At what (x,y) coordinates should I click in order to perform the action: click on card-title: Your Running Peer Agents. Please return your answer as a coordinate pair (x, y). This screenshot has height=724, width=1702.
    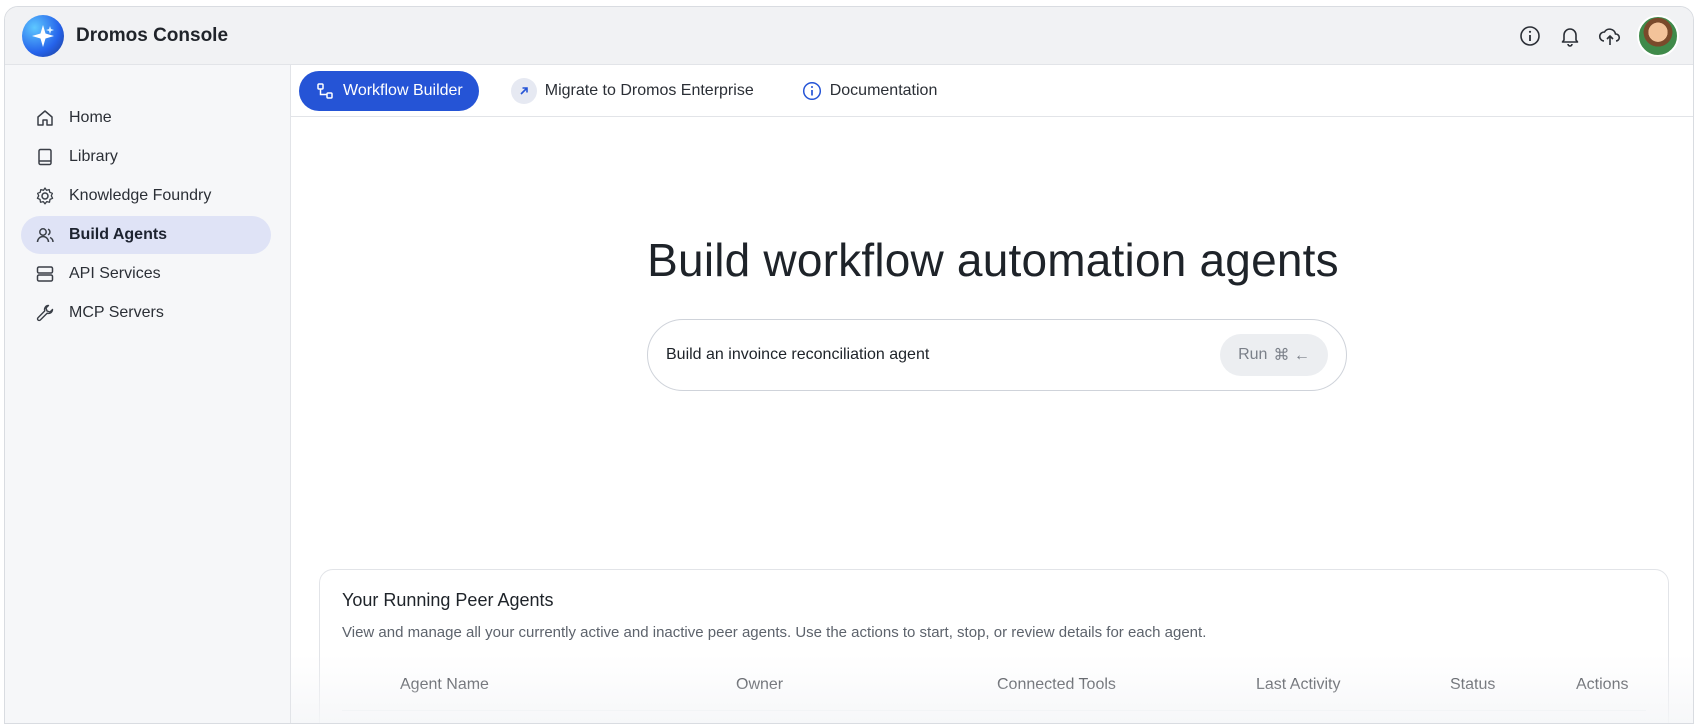
    Looking at the image, I should click on (448, 600).